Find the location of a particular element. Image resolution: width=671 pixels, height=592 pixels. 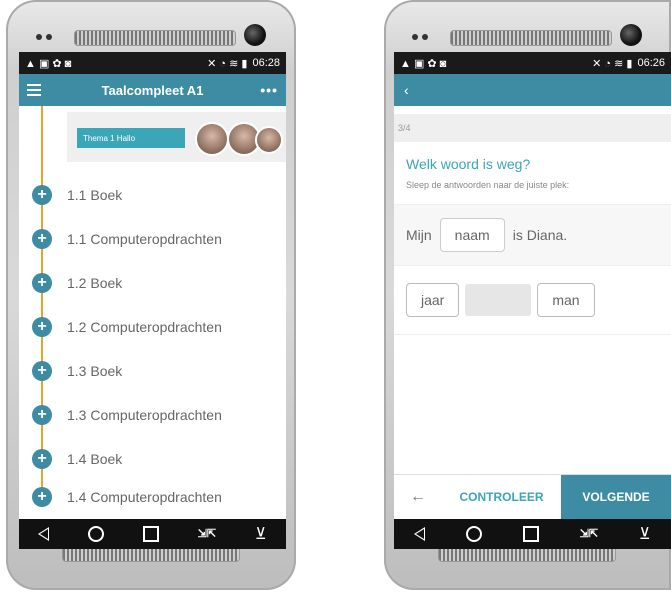

next-button: VOLGENDE is located at coordinates (616, 497).